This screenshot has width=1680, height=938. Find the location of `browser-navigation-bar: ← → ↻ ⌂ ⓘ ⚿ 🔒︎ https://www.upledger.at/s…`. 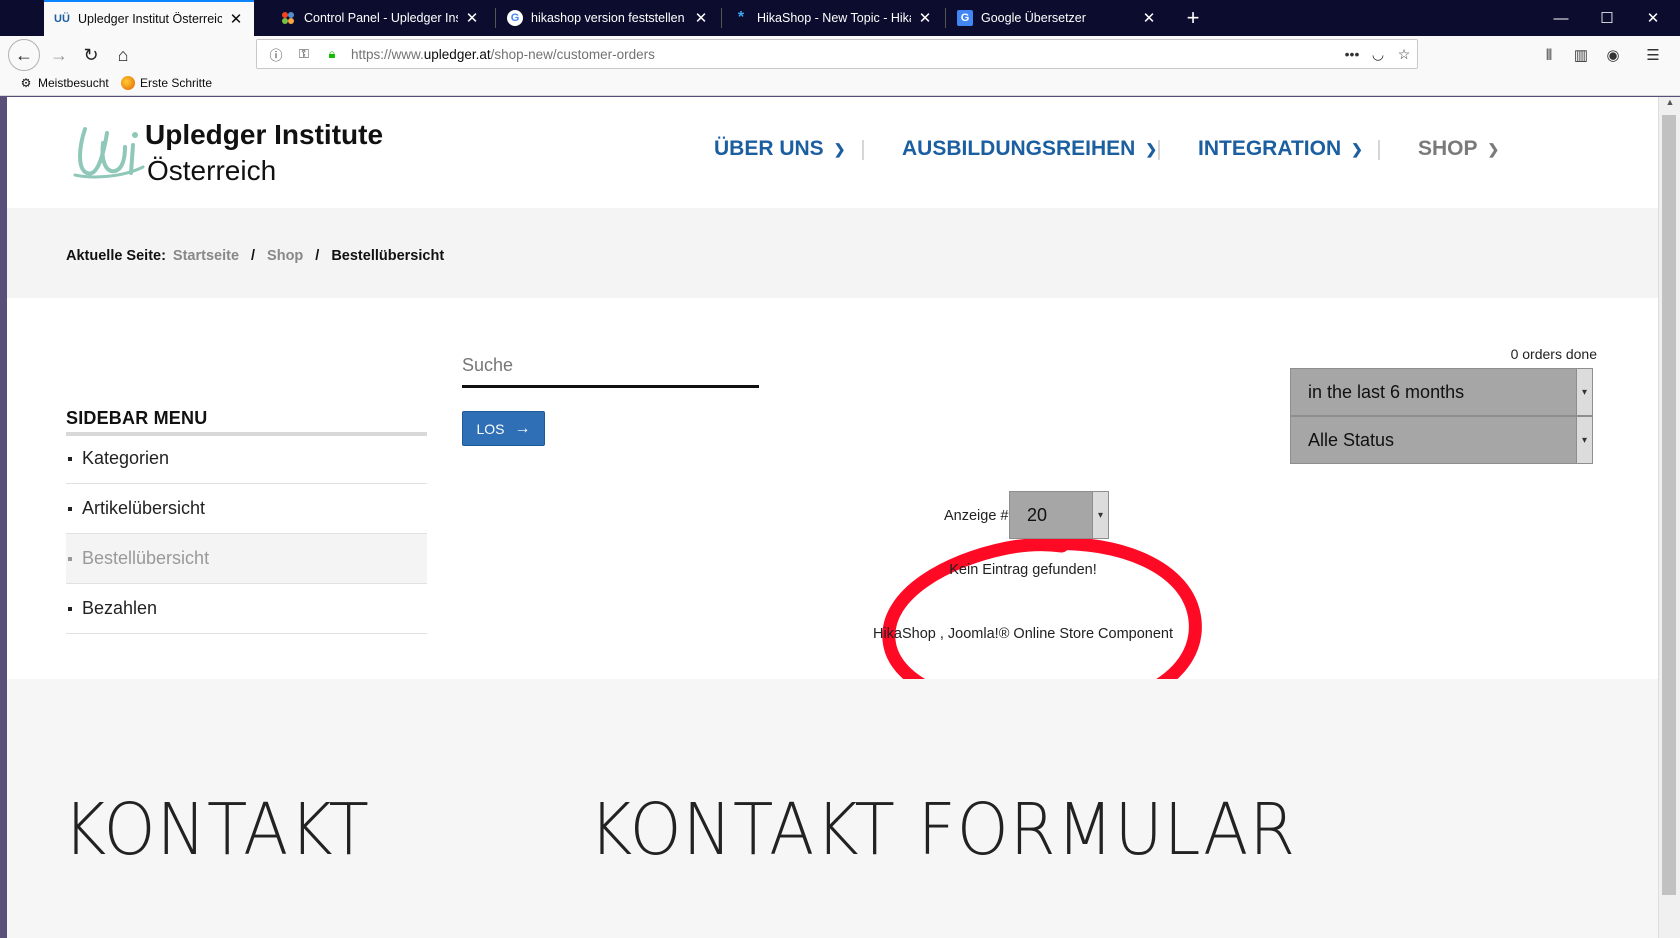

browser-navigation-bar: ← → ↻ ⌂ ⓘ ⚿ 🔒︎ https://www.upledger.at/s… is located at coordinates (840, 54).